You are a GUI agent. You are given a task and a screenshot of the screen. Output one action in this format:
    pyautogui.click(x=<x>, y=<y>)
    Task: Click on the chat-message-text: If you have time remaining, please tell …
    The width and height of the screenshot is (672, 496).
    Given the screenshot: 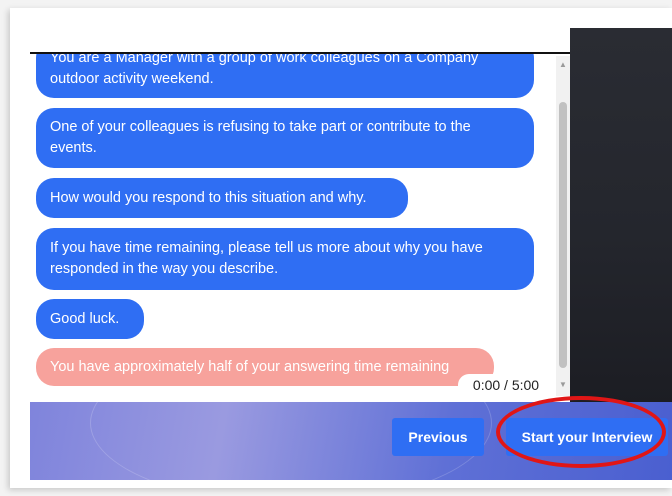 What is the action you would take?
    pyautogui.click(x=266, y=258)
    